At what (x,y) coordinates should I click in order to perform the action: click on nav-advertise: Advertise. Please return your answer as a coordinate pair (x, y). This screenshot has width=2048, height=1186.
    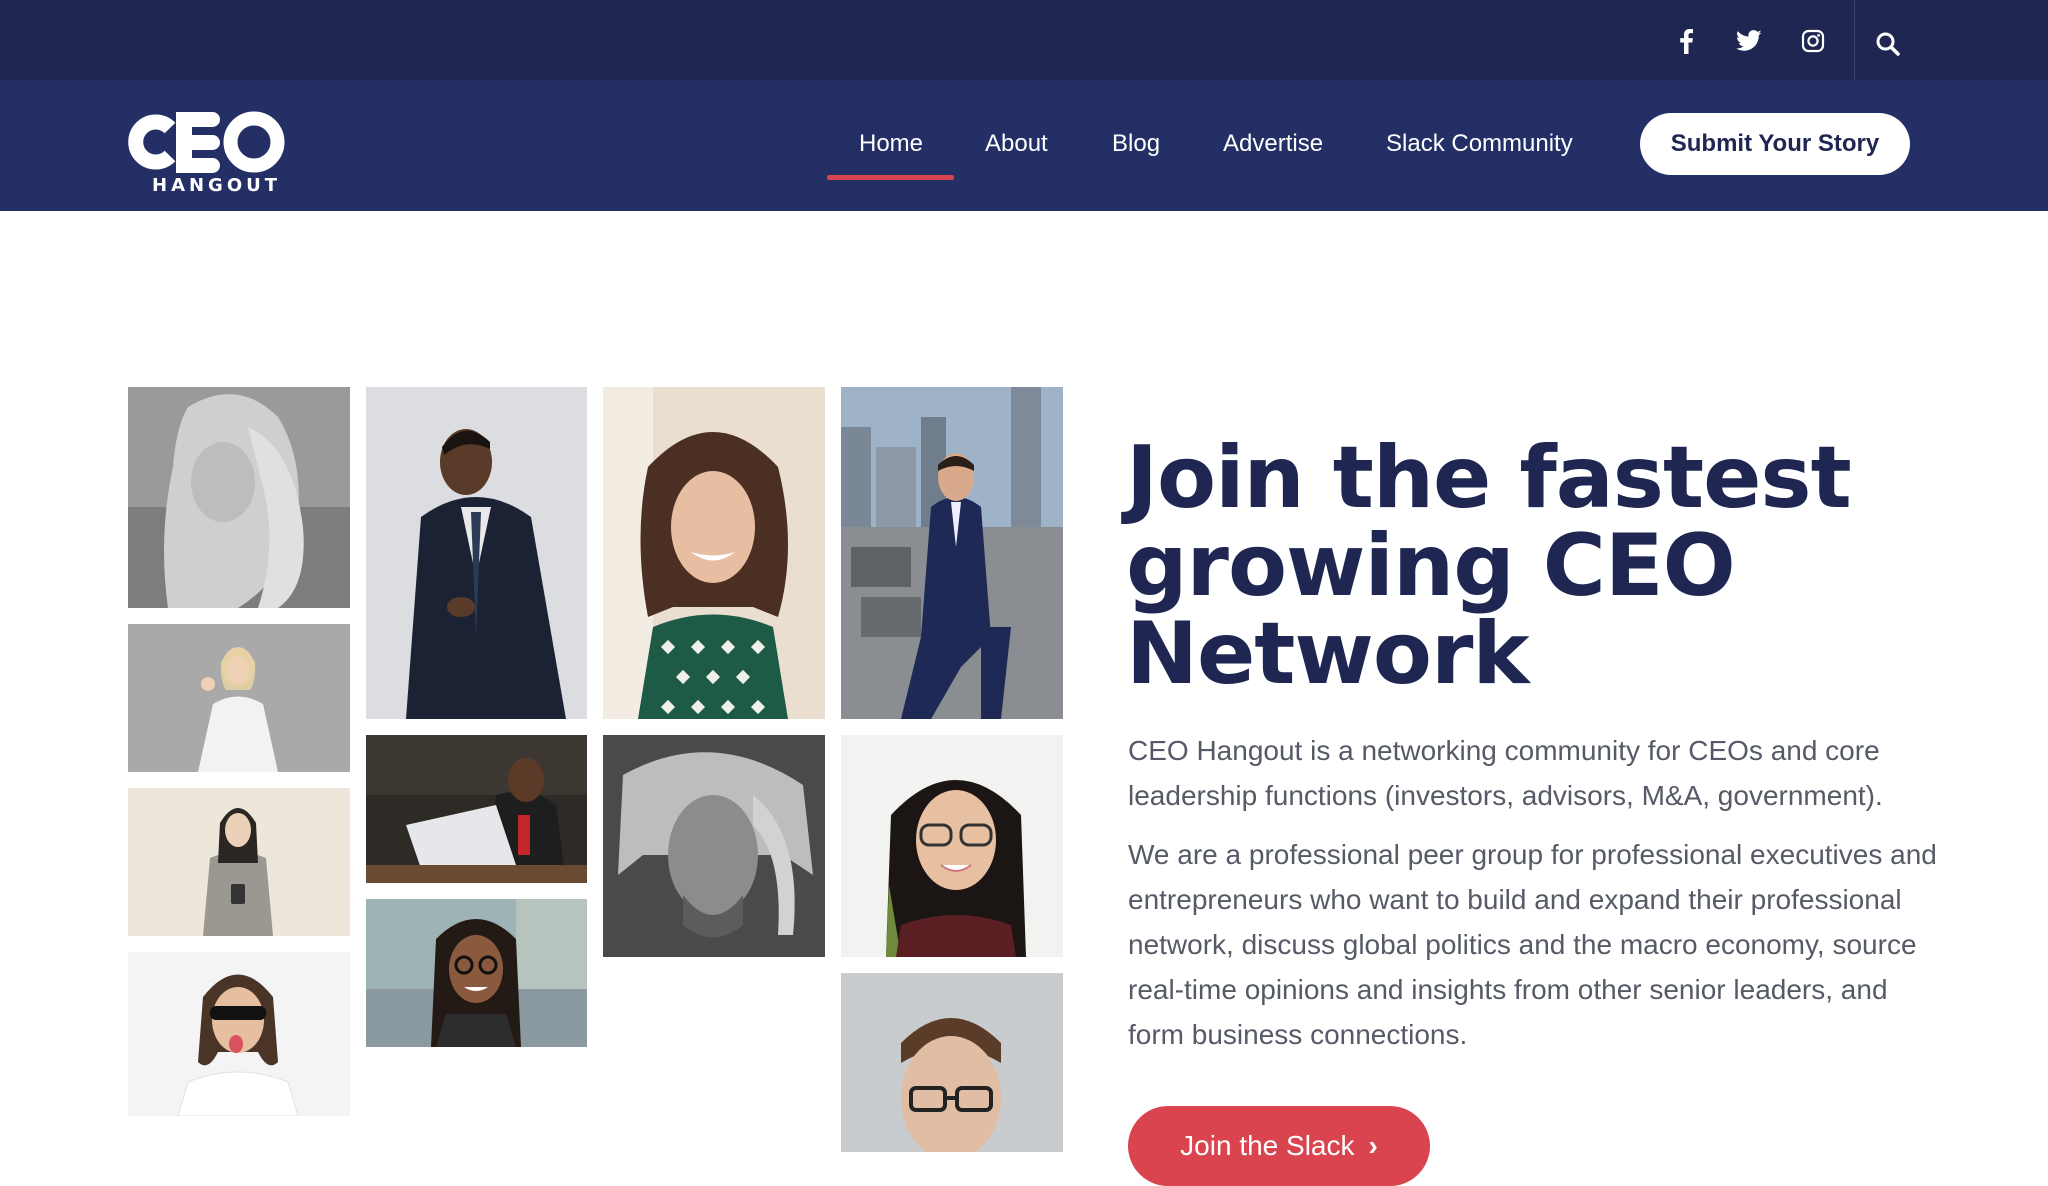
    Looking at the image, I should click on (1273, 144).